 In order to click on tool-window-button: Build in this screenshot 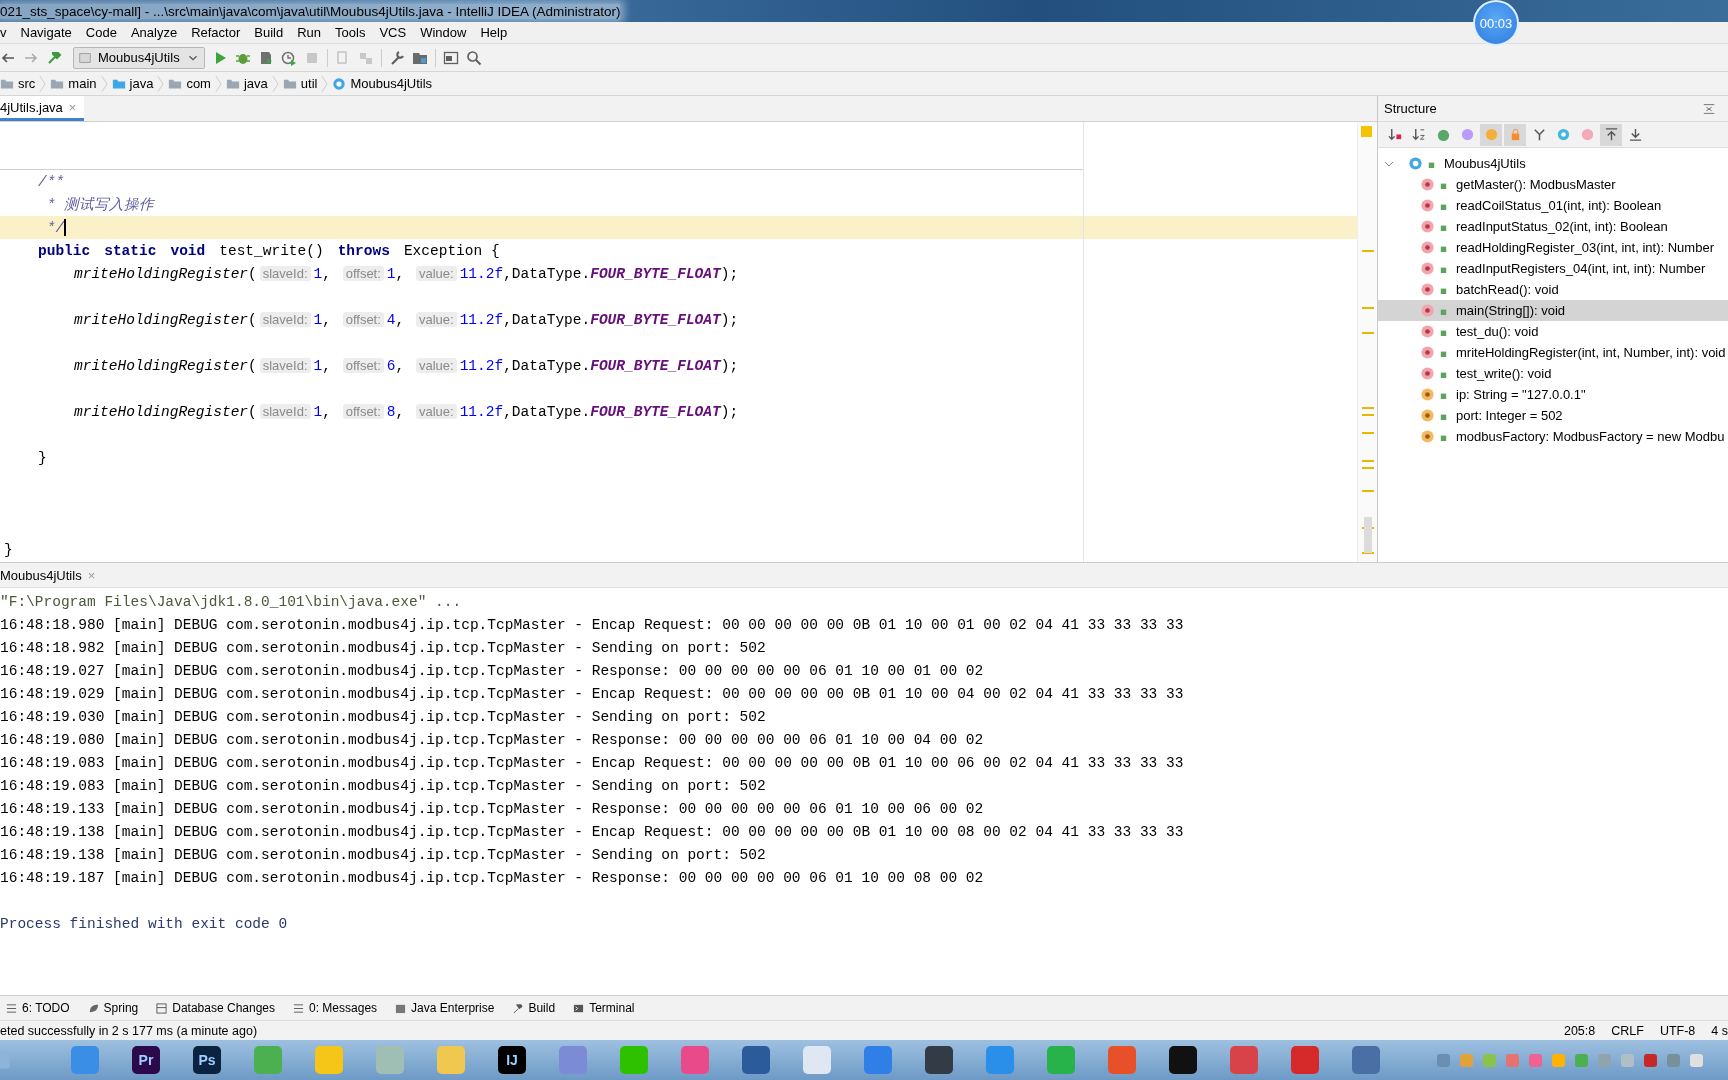, I will do `click(534, 1008)`.